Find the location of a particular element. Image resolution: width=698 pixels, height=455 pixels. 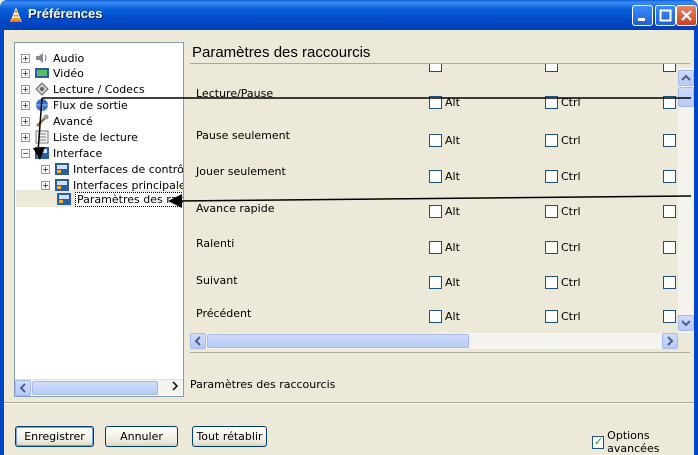

maximize-button is located at coordinates (665, 15).